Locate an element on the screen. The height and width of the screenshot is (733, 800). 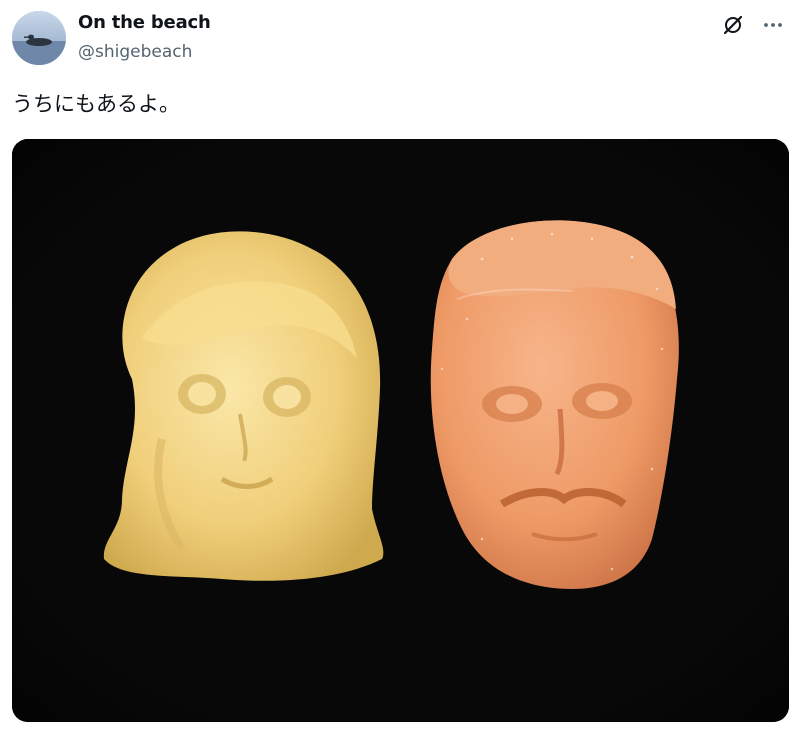
author-display-name: On the beach is located at coordinates (144, 22).